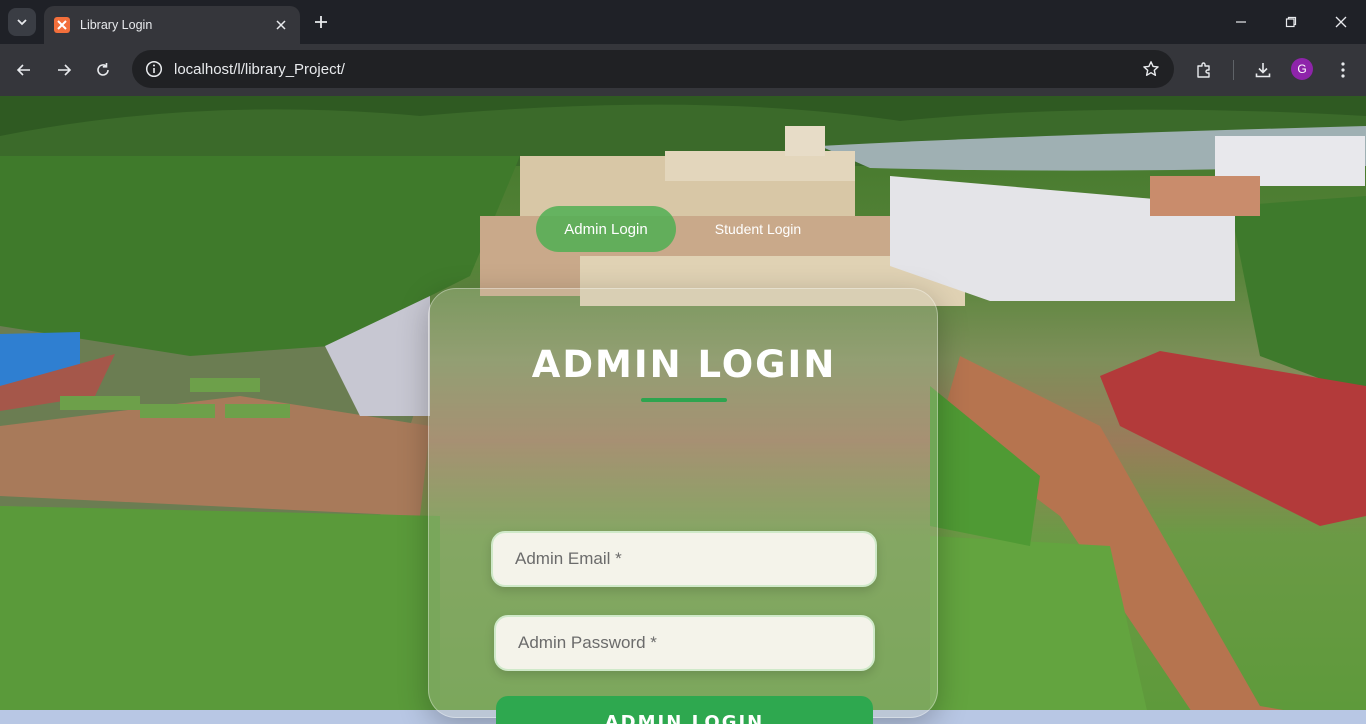 This screenshot has height=724, width=1366. I want to click on password-field, so click(684, 643).